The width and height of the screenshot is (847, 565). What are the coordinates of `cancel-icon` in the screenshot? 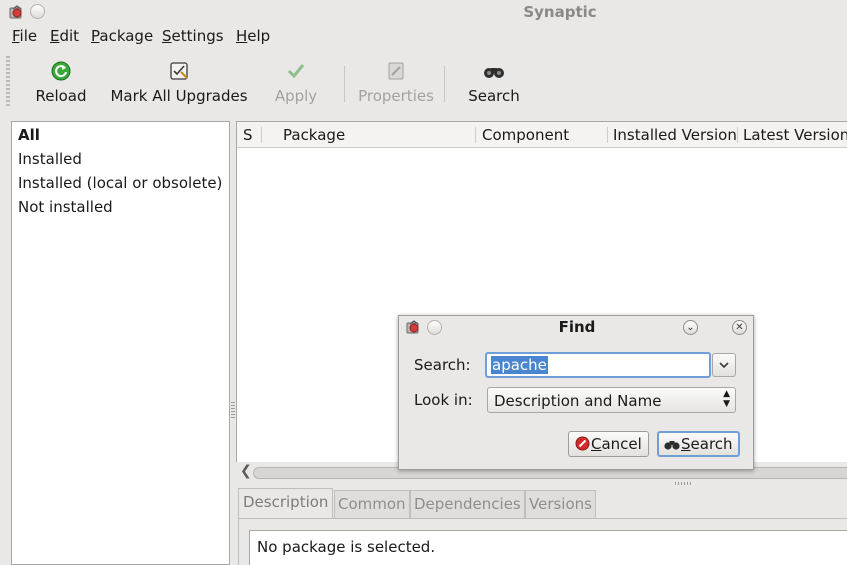 It's located at (582, 443).